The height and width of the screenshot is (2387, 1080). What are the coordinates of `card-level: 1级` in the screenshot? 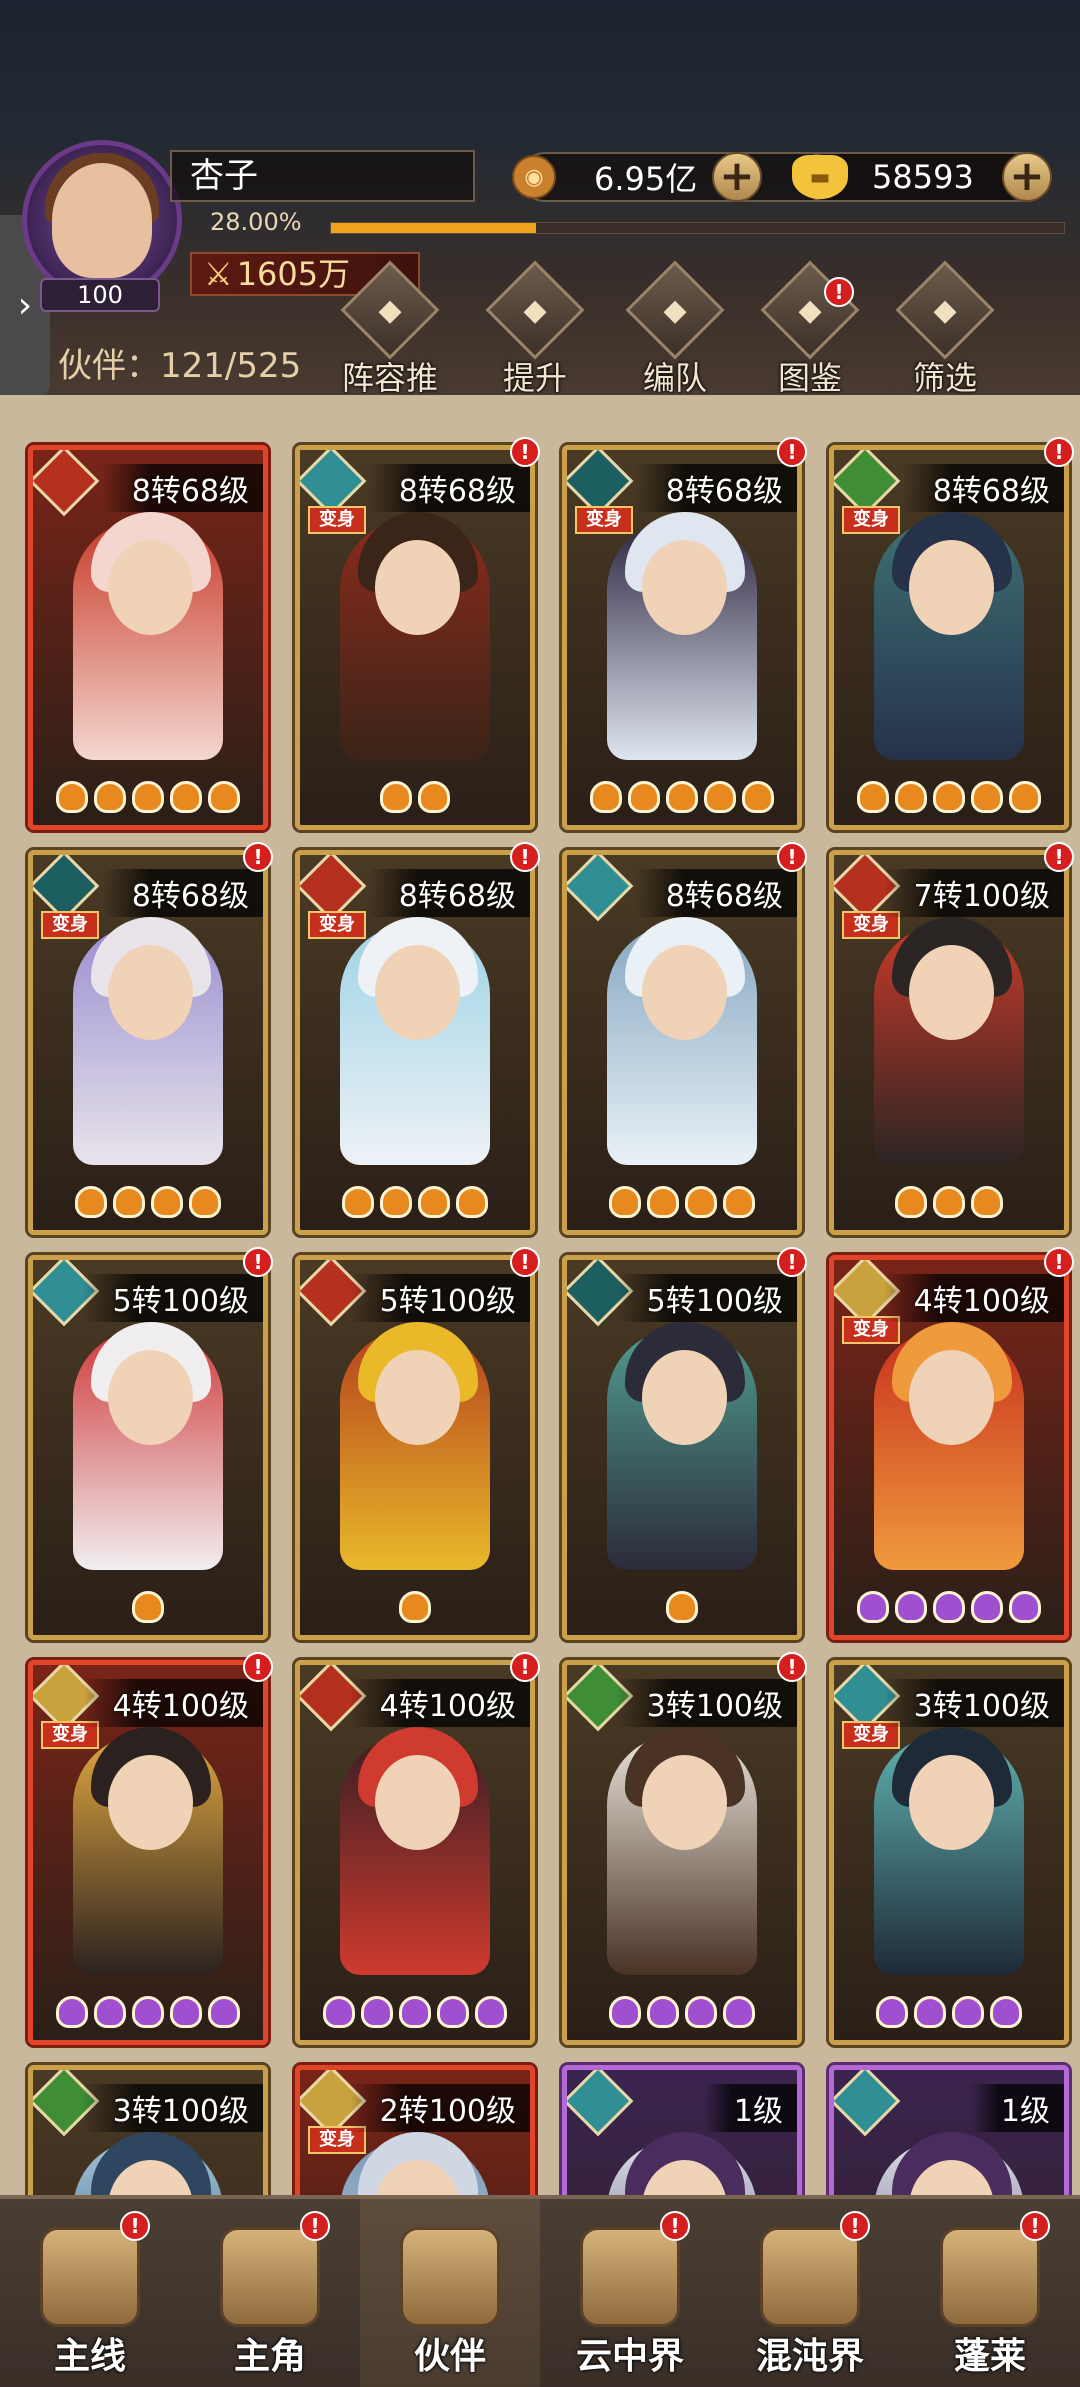 It's located at (1017, 2108).